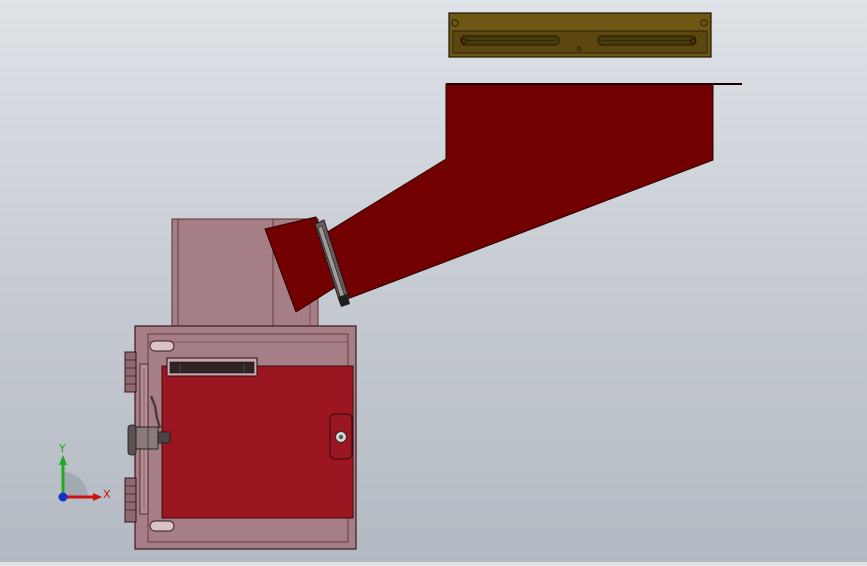  I want to click on inlet-slot, so click(212, 367).